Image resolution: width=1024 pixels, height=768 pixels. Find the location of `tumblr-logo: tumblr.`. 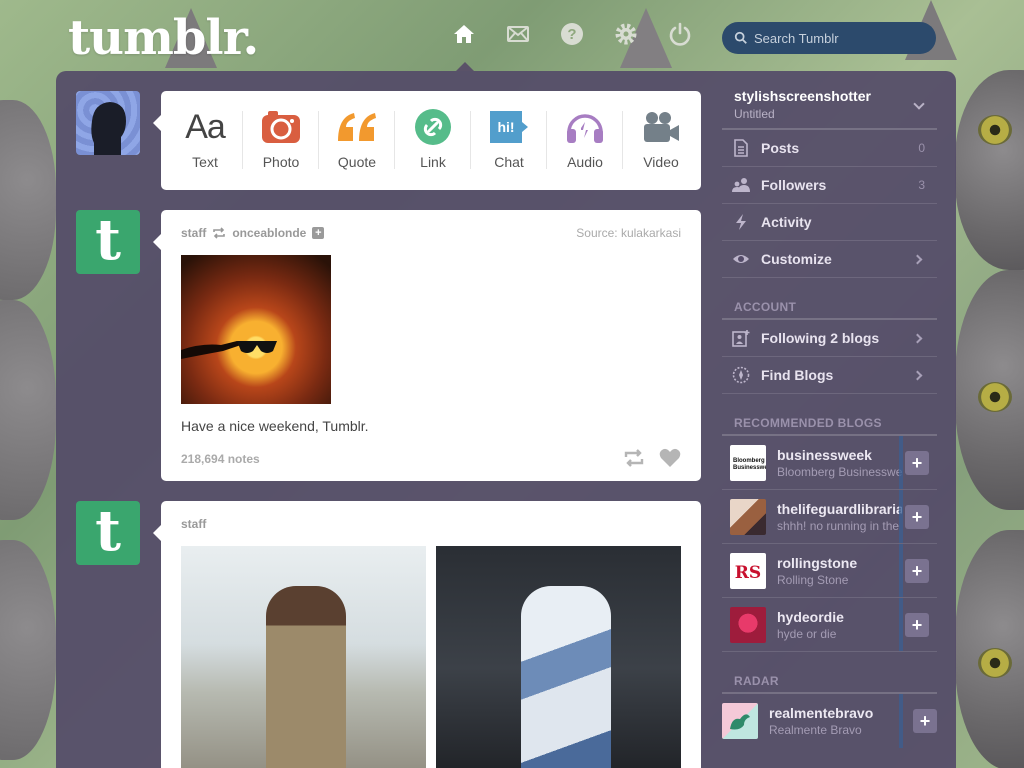

tumblr-logo: tumblr. is located at coordinates (163, 38).